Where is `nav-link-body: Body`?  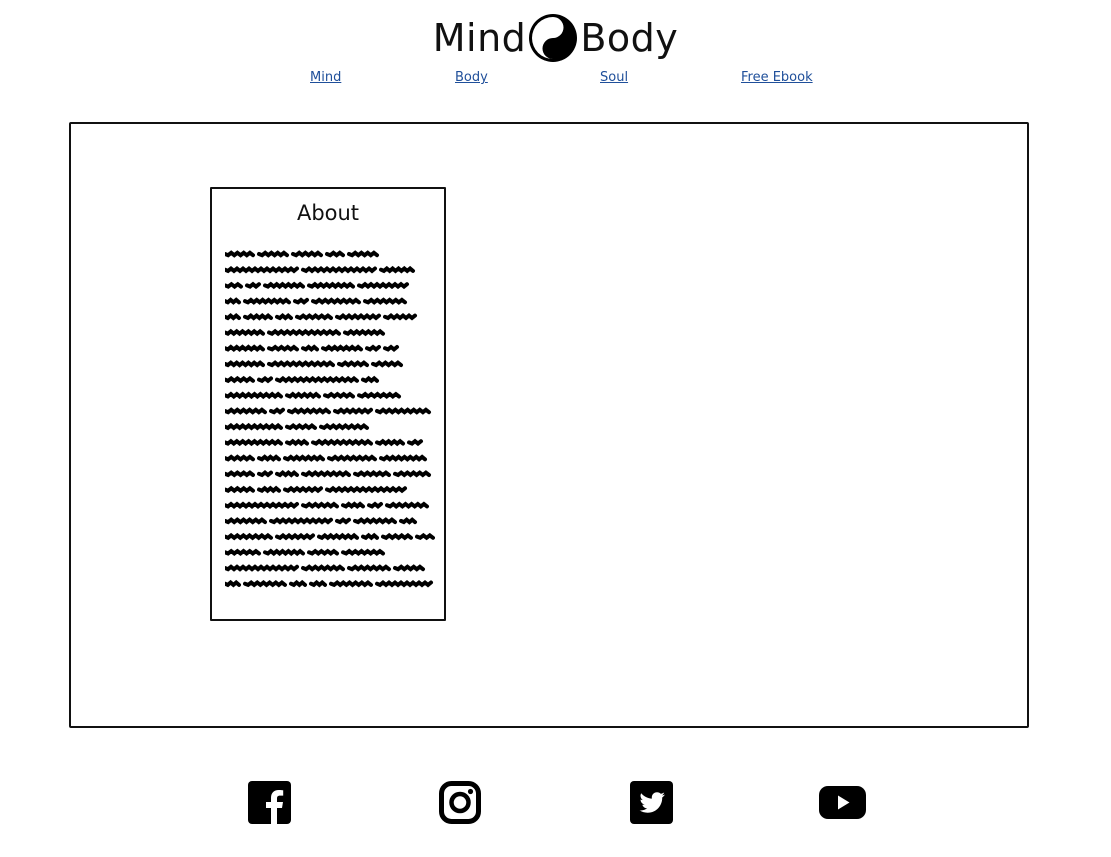 nav-link-body: Body is located at coordinates (471, 77).